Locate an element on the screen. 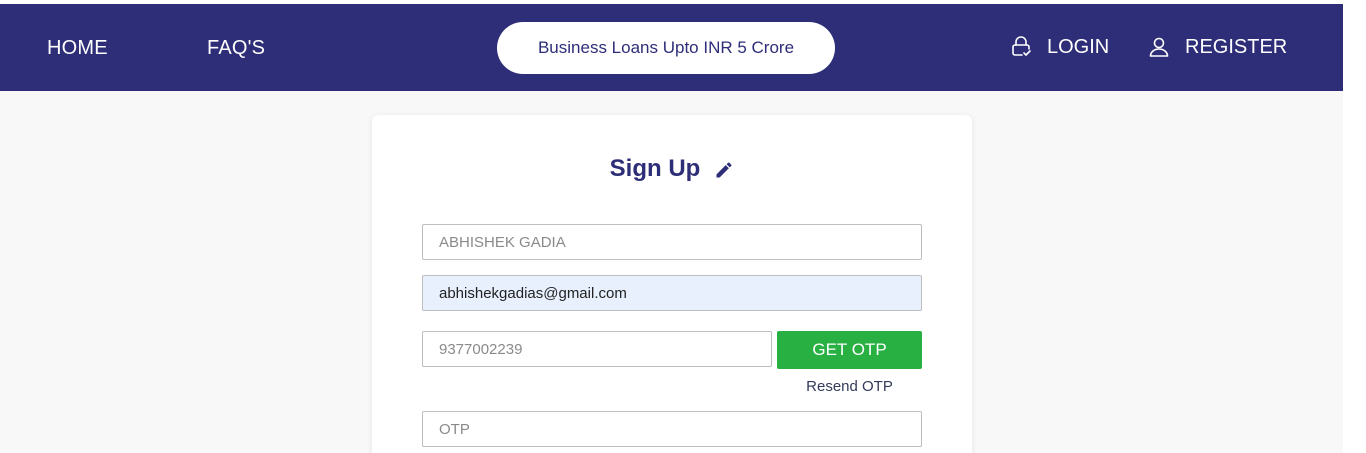 The image size is (1366, 453). nav-register-link: REGISTER is located at coordinates (1217, 47).